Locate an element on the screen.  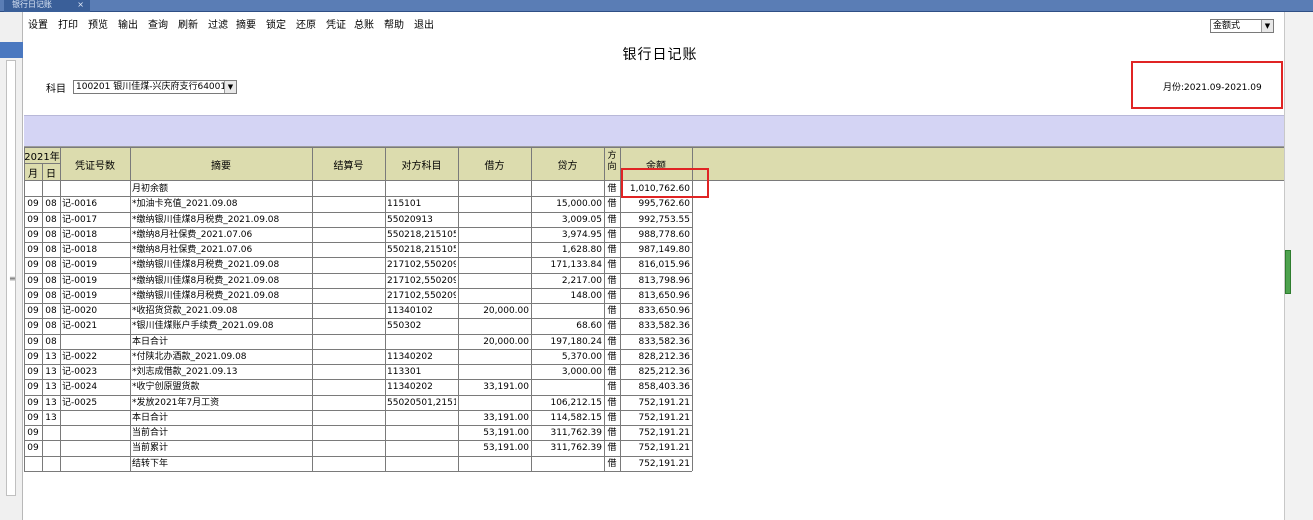
cell-d is located at coordinates (51, 448).